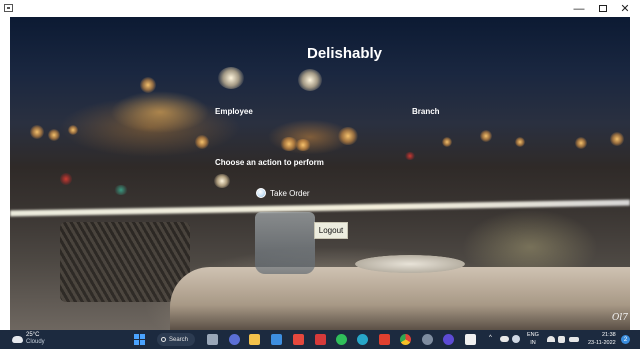  What do you see at coordinates (298, 339) in the screenshot?
I see `office-icon` at bounding box center [298, 339].